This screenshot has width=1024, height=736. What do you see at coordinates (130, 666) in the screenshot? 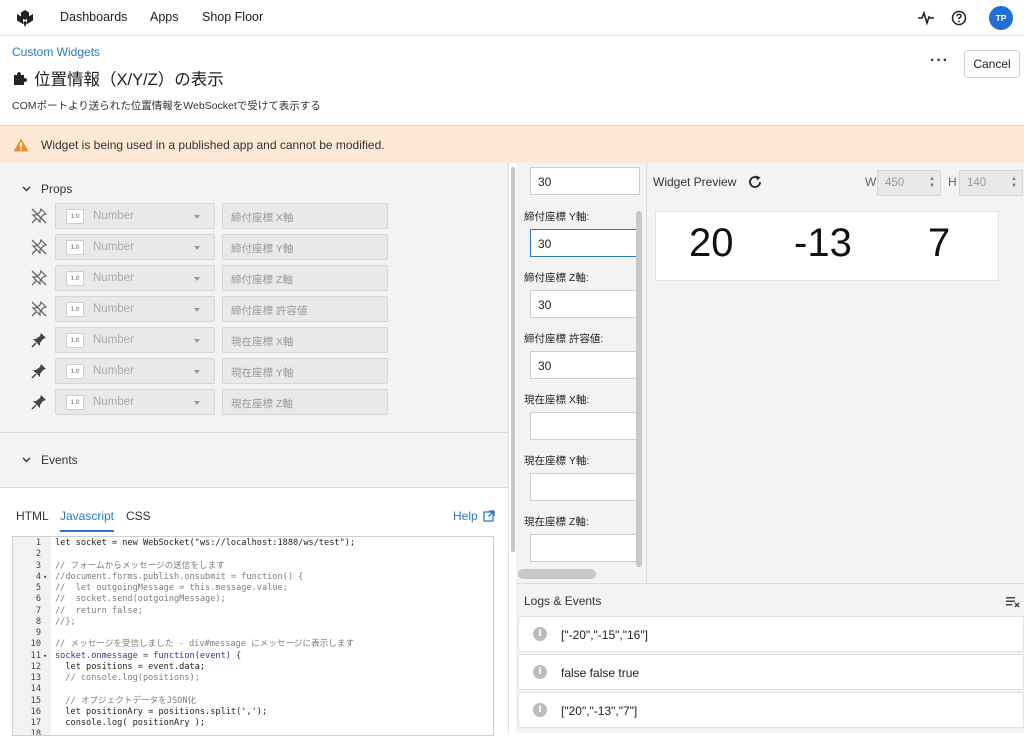
I see `code-line: let positions = event.data;` at bounding box center [130, 666].